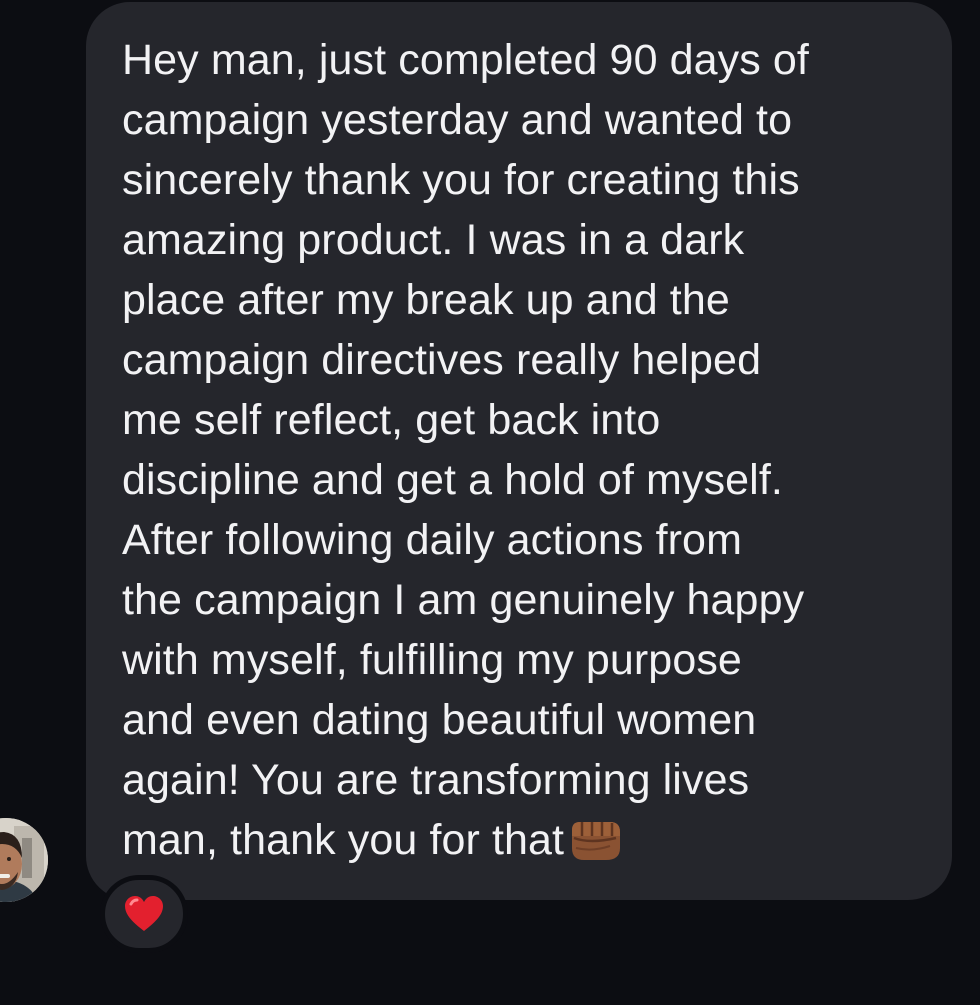 The width and height of the screenshot is (980, 1005). I want to click on message-line-text: man, thank you for that, so click(343, 840).